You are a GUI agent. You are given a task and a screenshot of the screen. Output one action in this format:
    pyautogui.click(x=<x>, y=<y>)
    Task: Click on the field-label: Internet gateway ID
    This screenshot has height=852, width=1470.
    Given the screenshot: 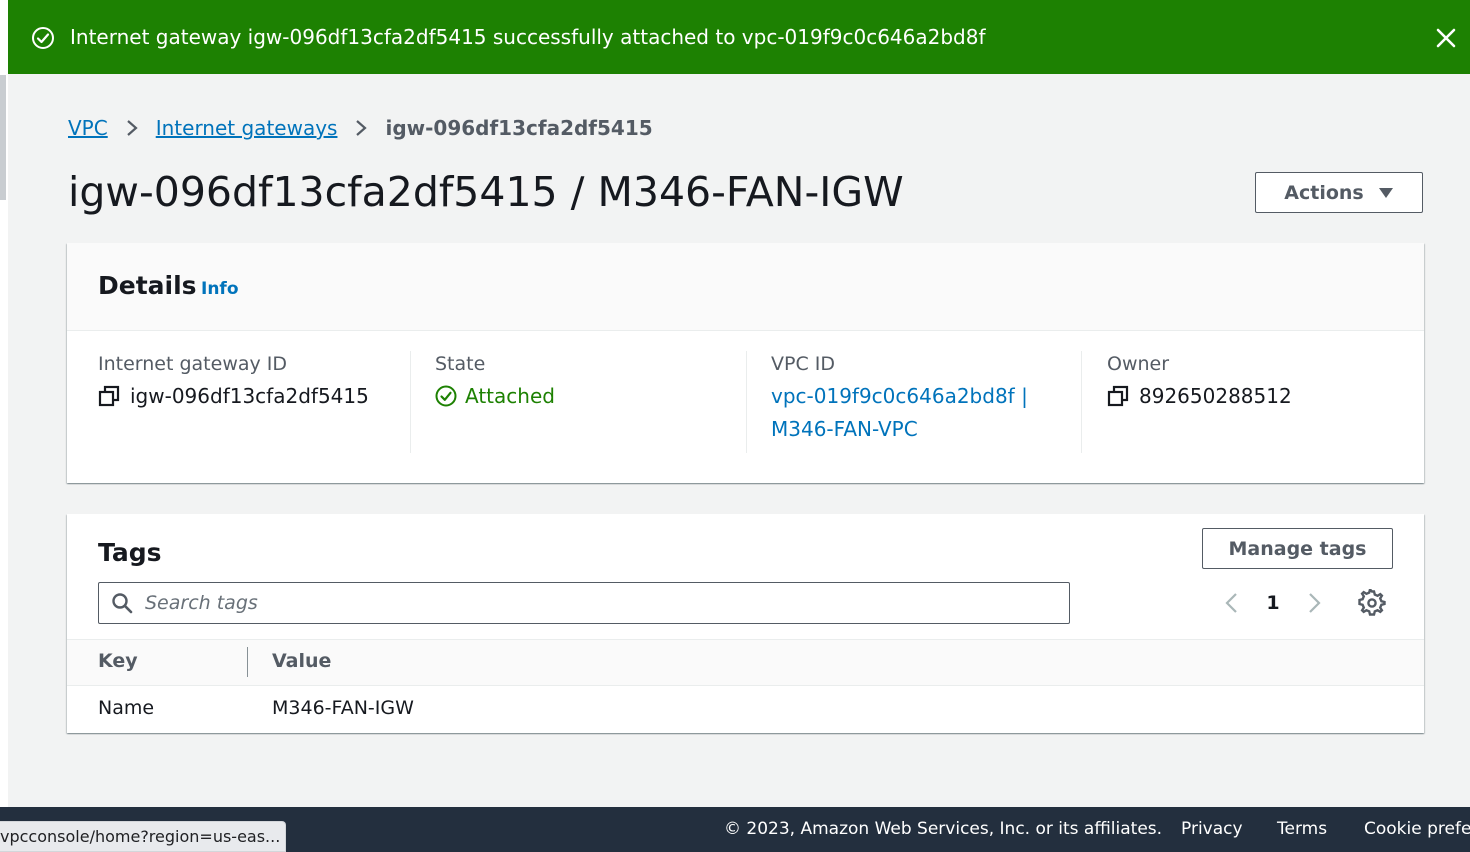 What is the action you would take?
    pyautogui.click(x=193, y=364)
    